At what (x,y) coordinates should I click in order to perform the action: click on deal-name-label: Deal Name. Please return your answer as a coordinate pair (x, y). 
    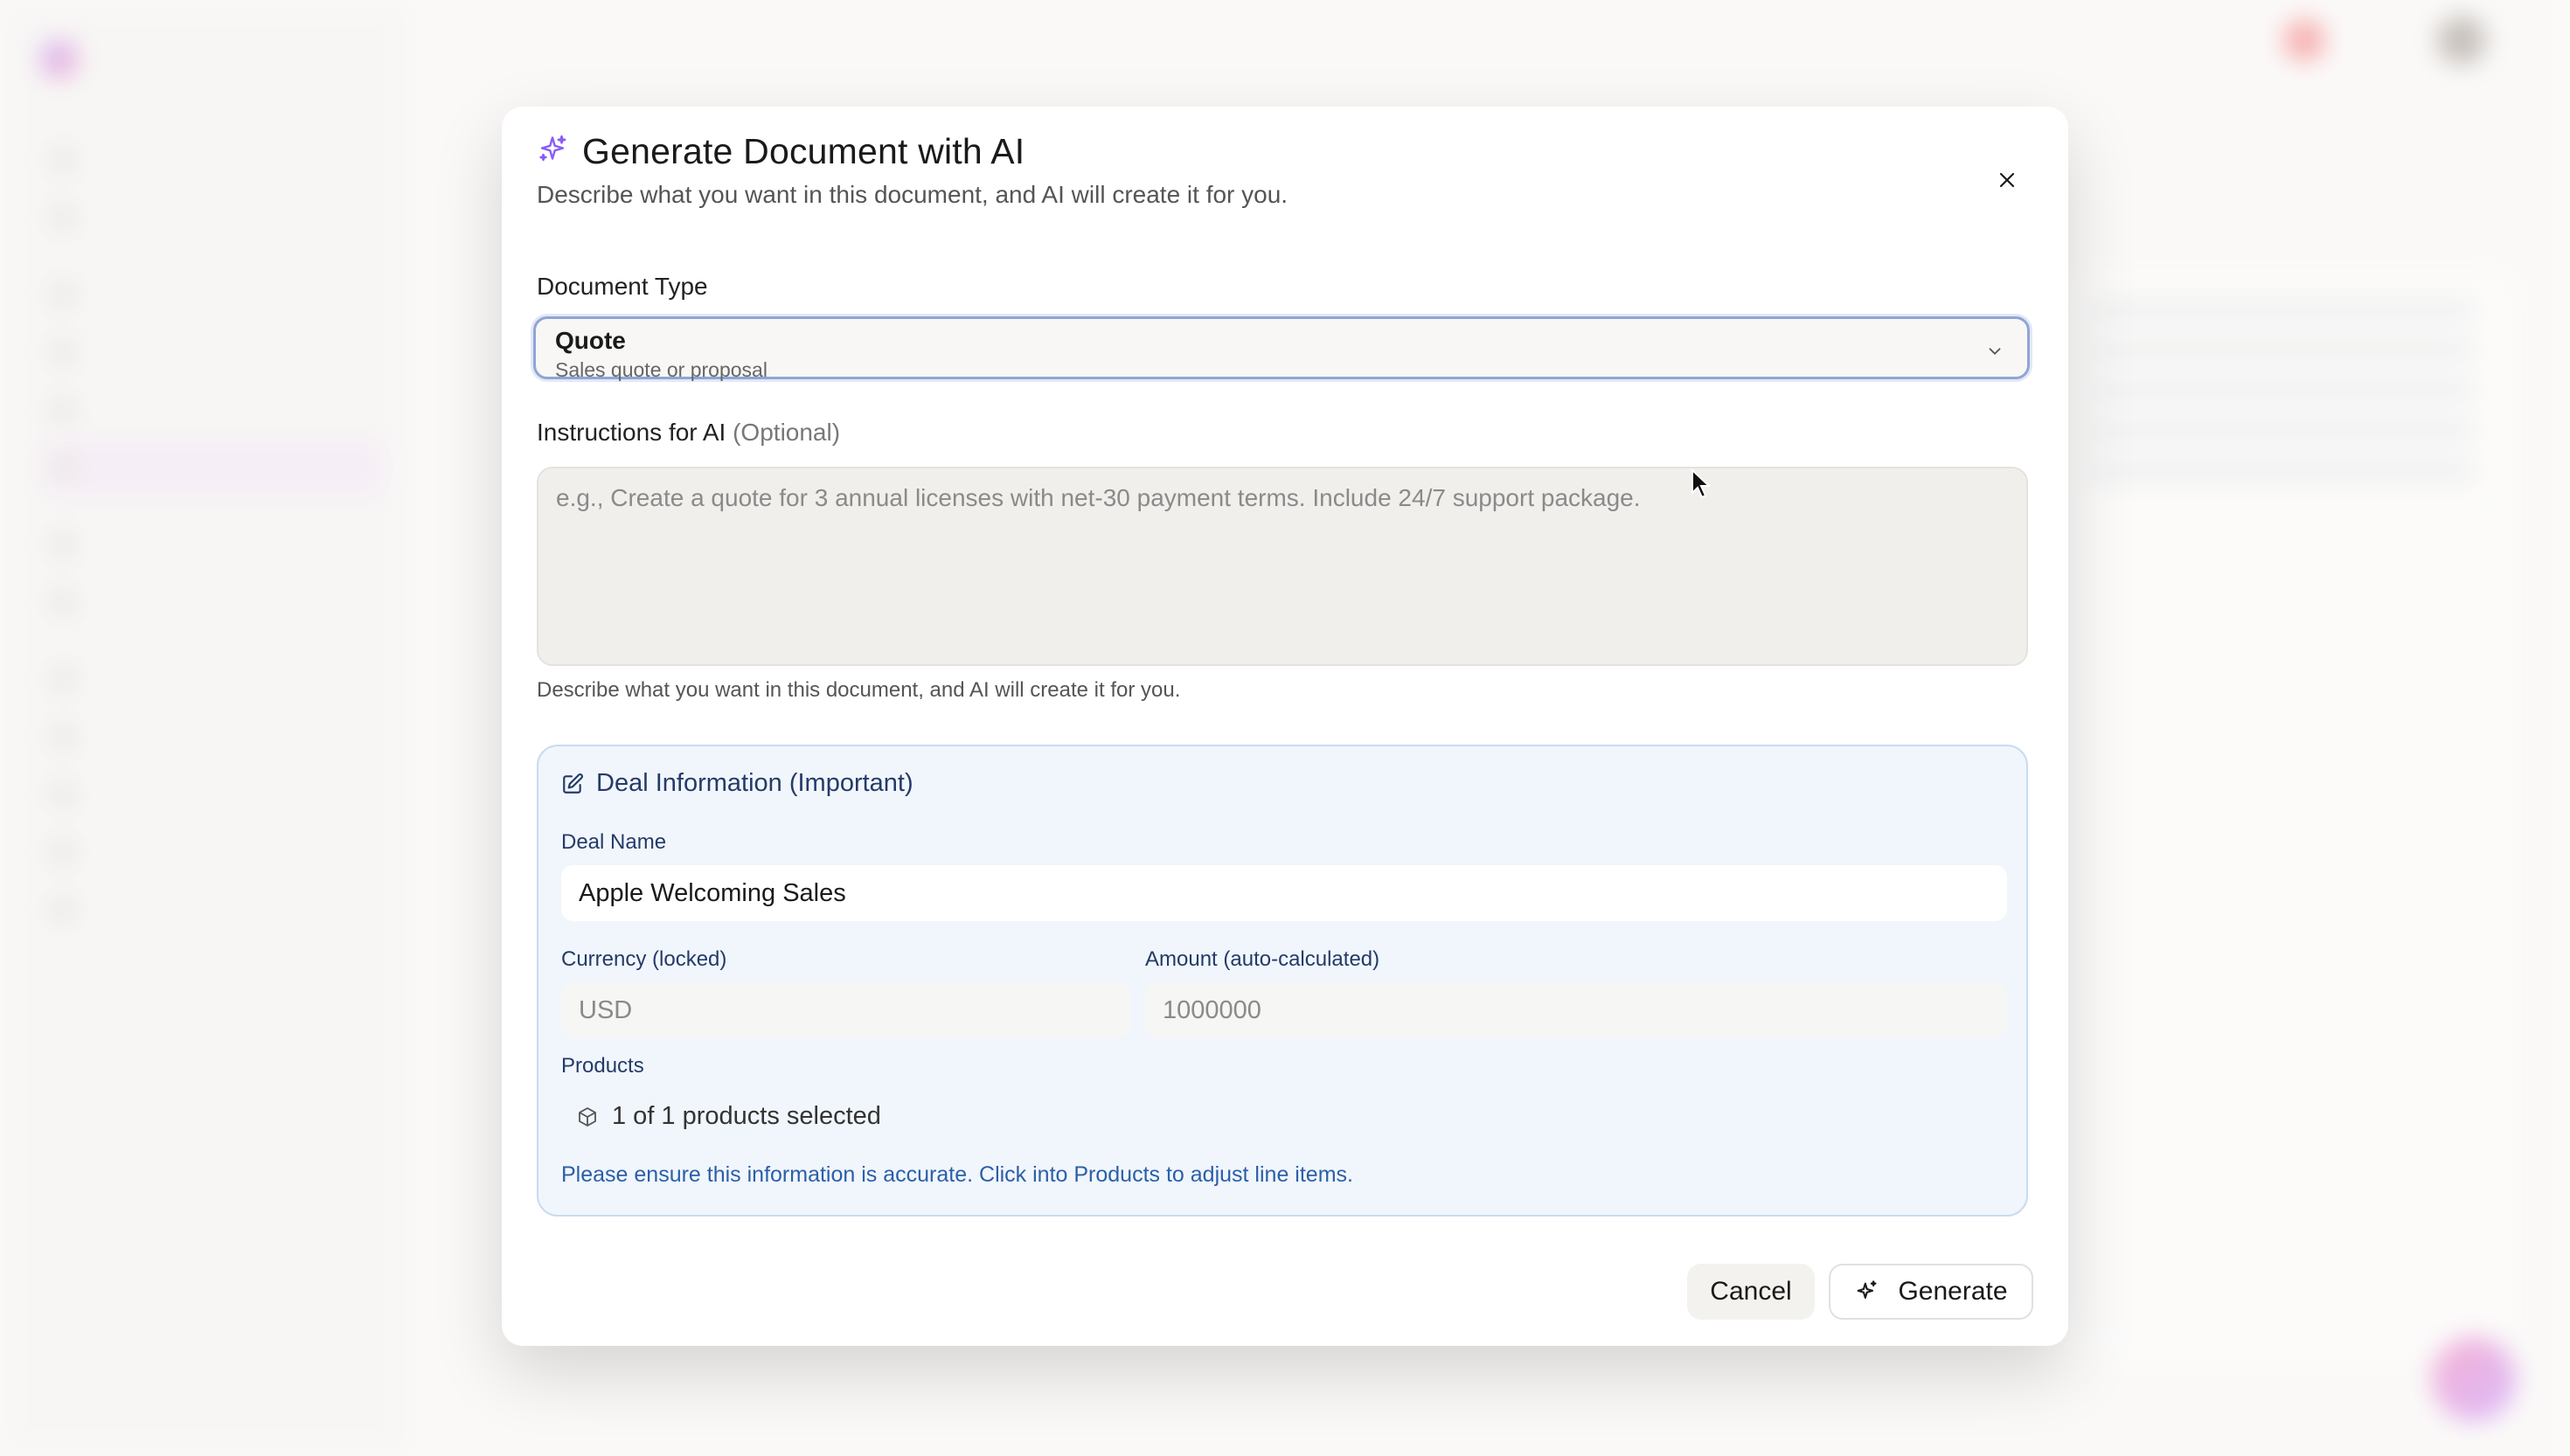
    Looking at the image, I should click on (614, 842).